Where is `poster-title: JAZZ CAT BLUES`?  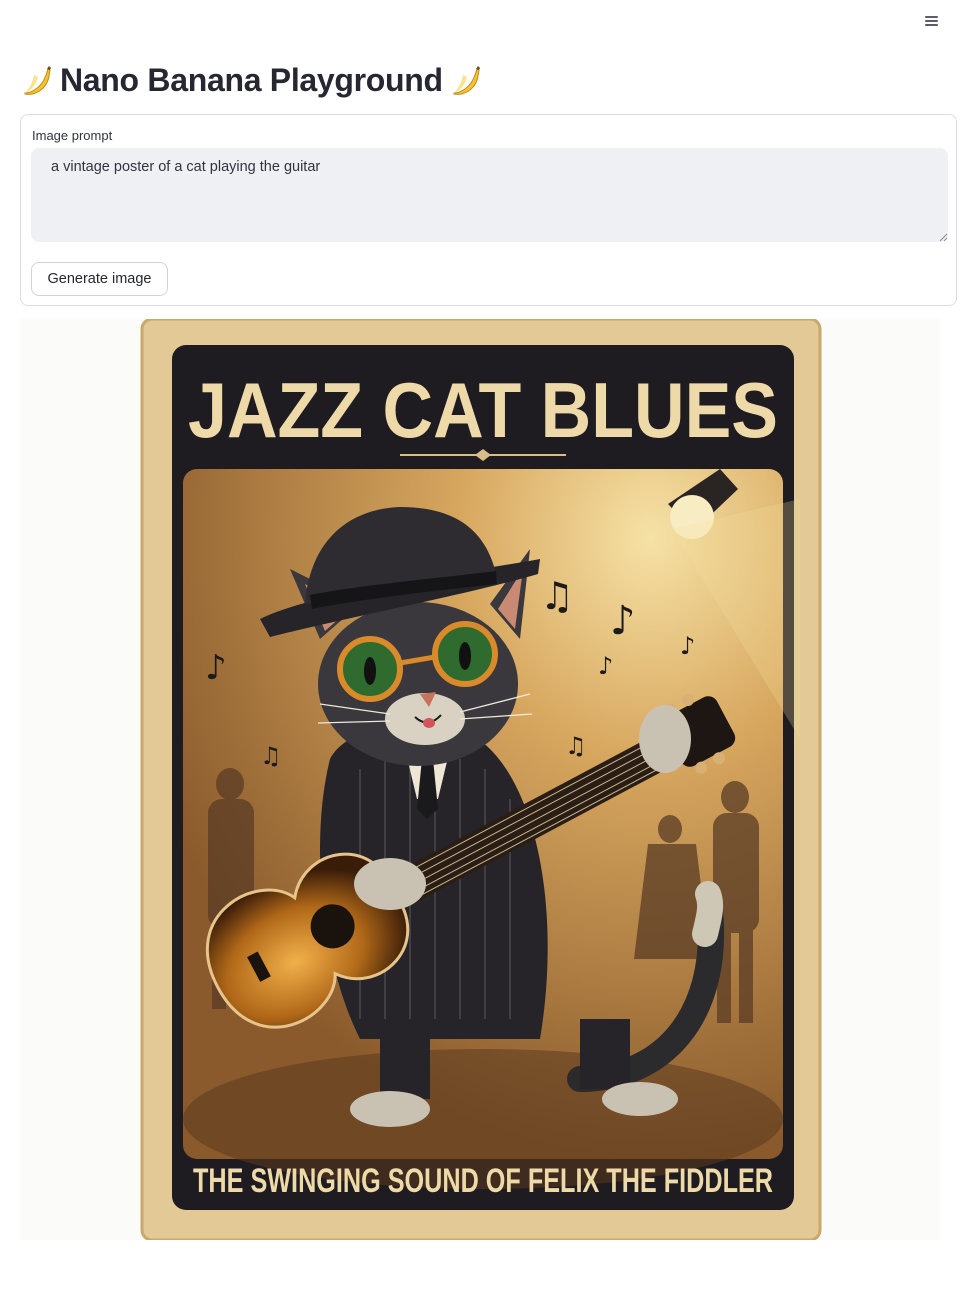 poster-title: JAZZ CAT BLUES is located at coordinates (483, 410).